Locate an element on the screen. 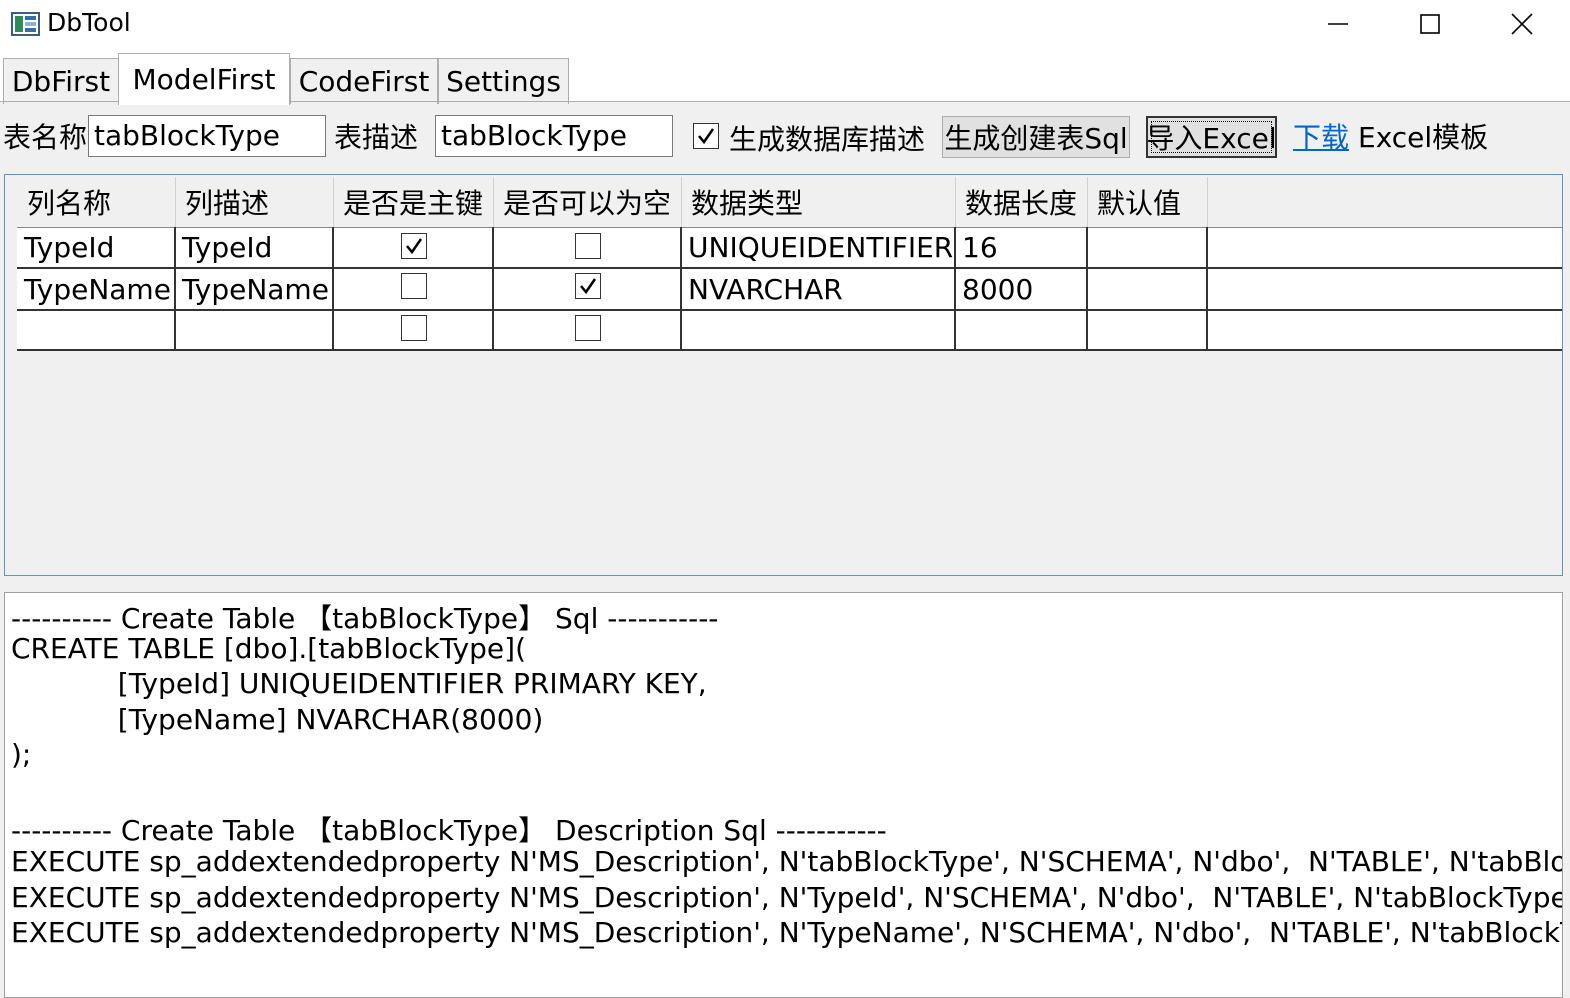  download-link: 下载 is located at coordinates (1321, 136).